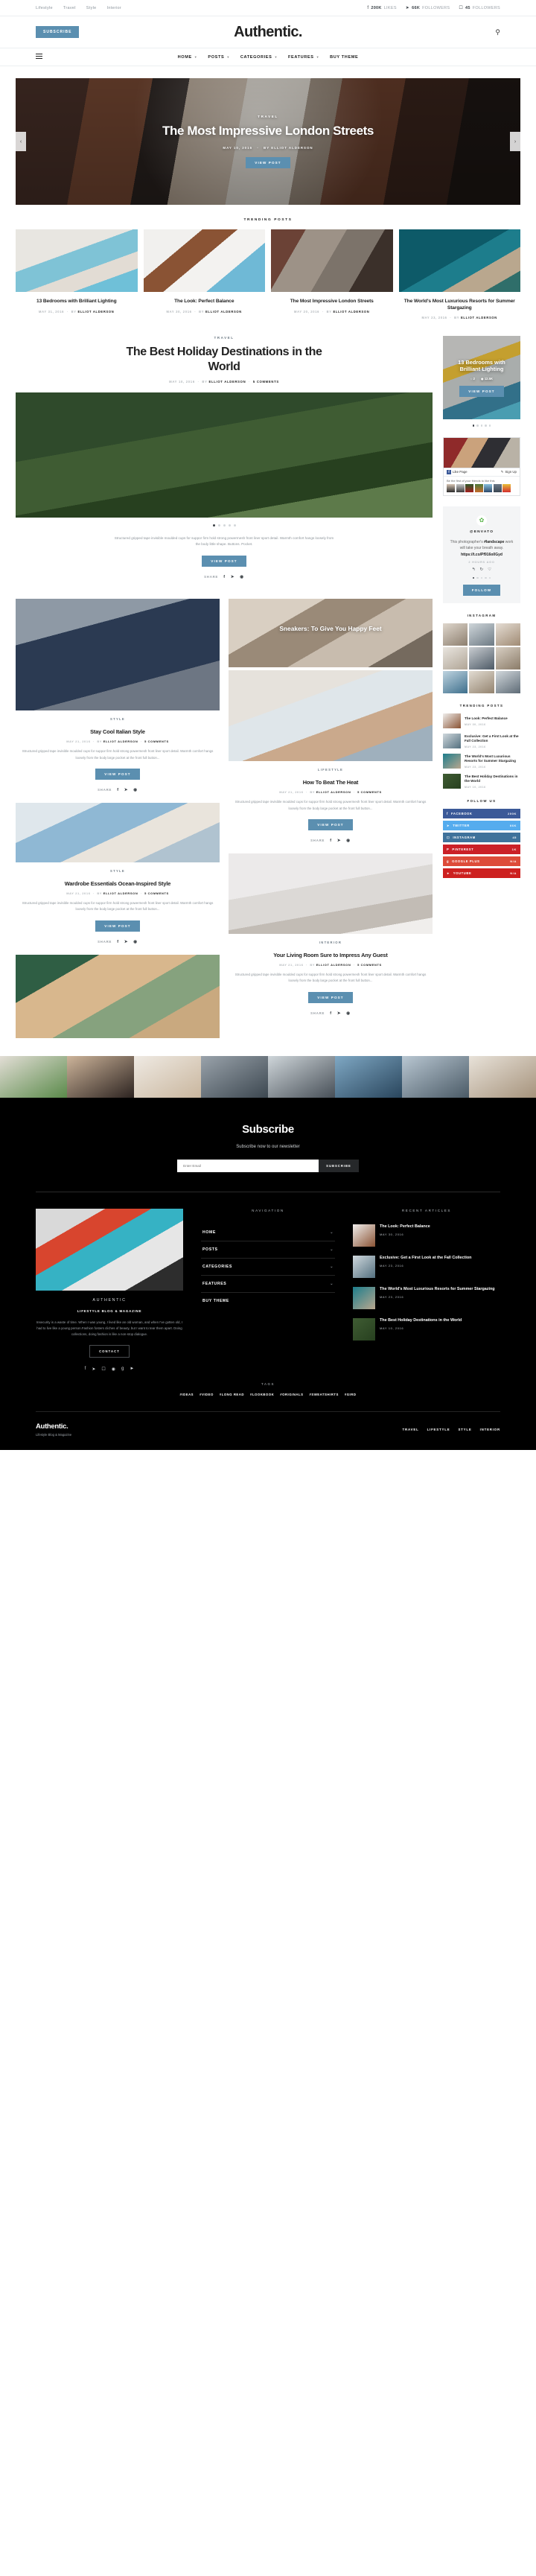 The width and height of the screenshot is (536, 2576). I want to click on nav-item-posts: POSTS ▼, so click(219, 57).